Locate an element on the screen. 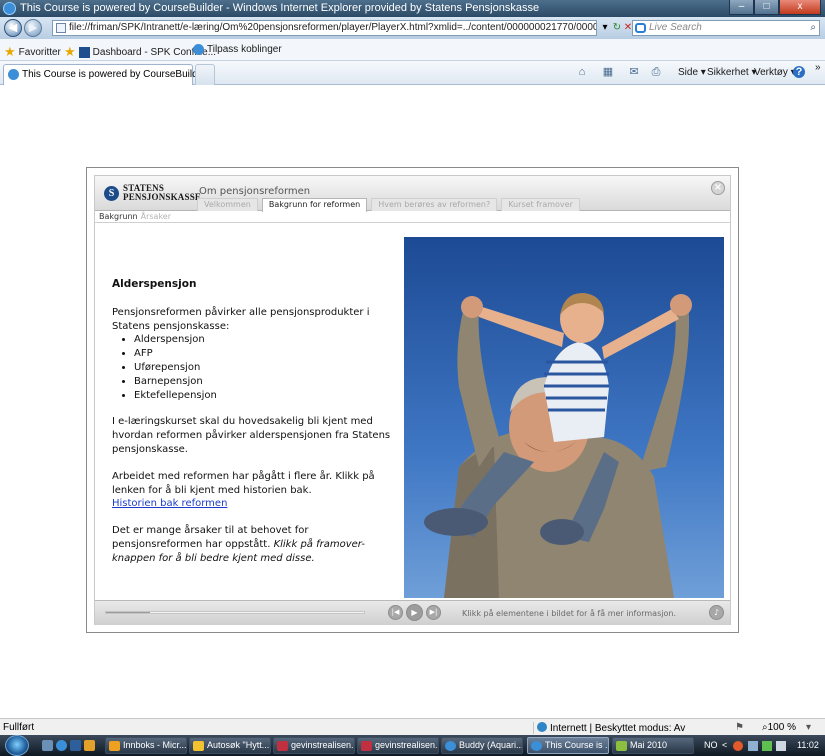 The height and width of the screenshot is (756, 825). help-icon: ? is located at coordinates (799, 72).